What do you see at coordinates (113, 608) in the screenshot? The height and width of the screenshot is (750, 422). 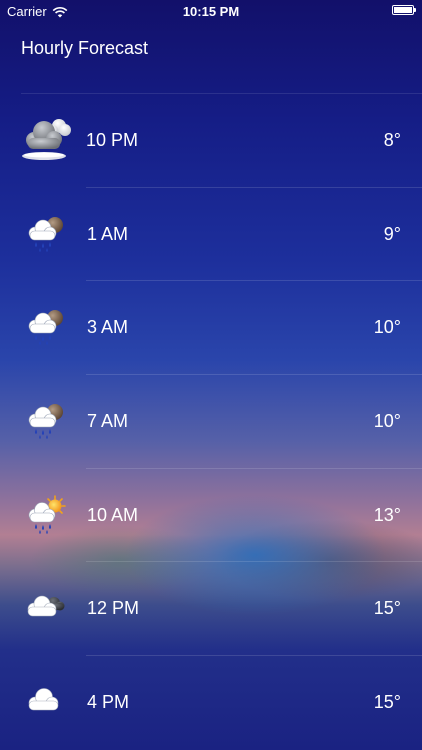 I see `hour-label: 12 PM` at bounding box center [113, 608].